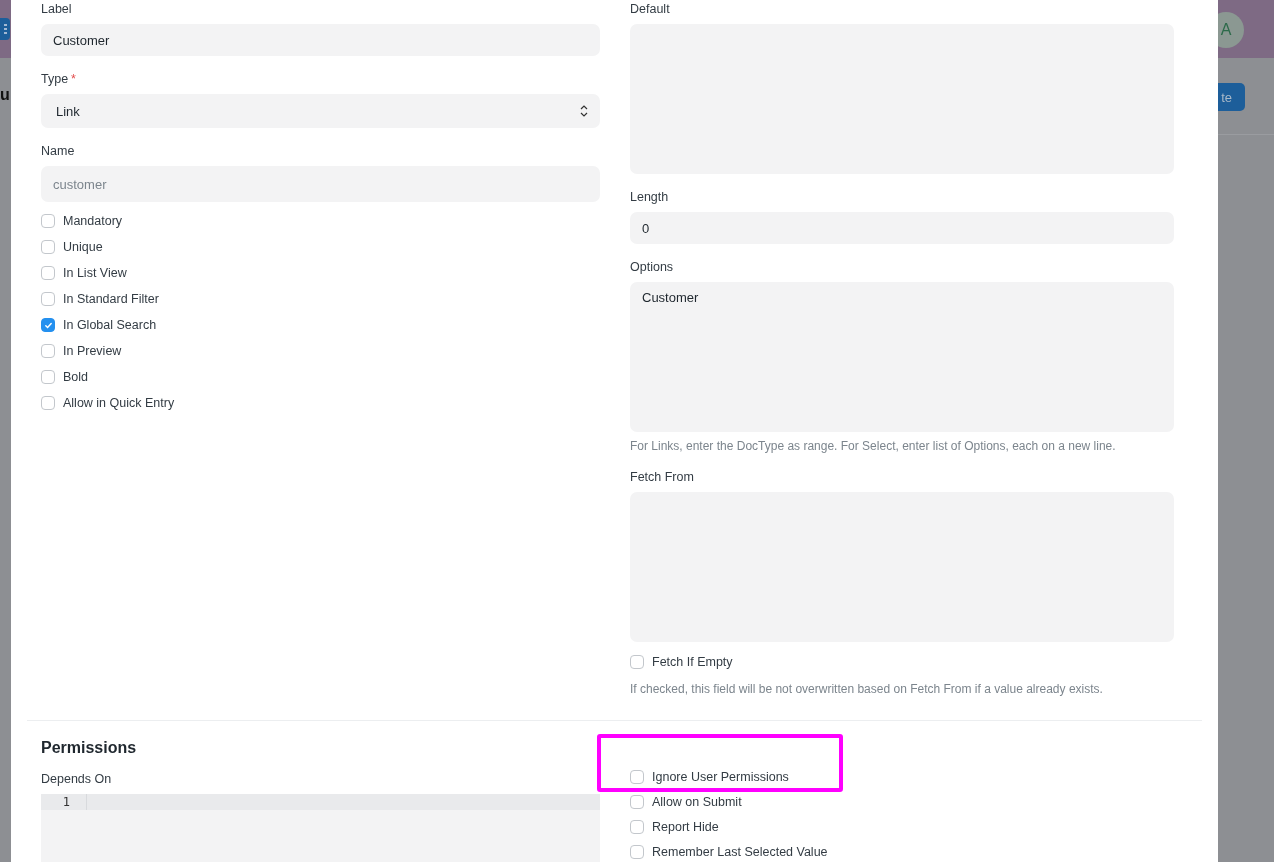 The width and height of the screenshot is (1274, 862). What do you see at coordinates (6, 29) in the screenshot?
I see `menu-icon` at bounding box center [6, 29].